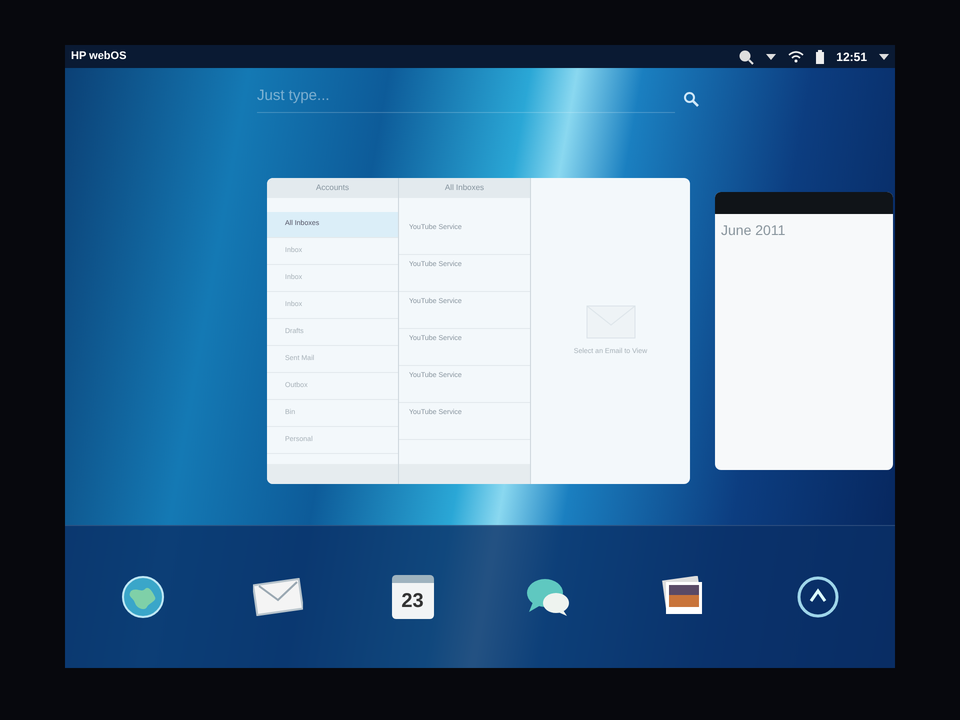 The width and height of the screenshot is (960, 720). What do you see at coordinates (142, 597) in the screenshot?
I see `globe-icon` at bounding box center [142, 597].